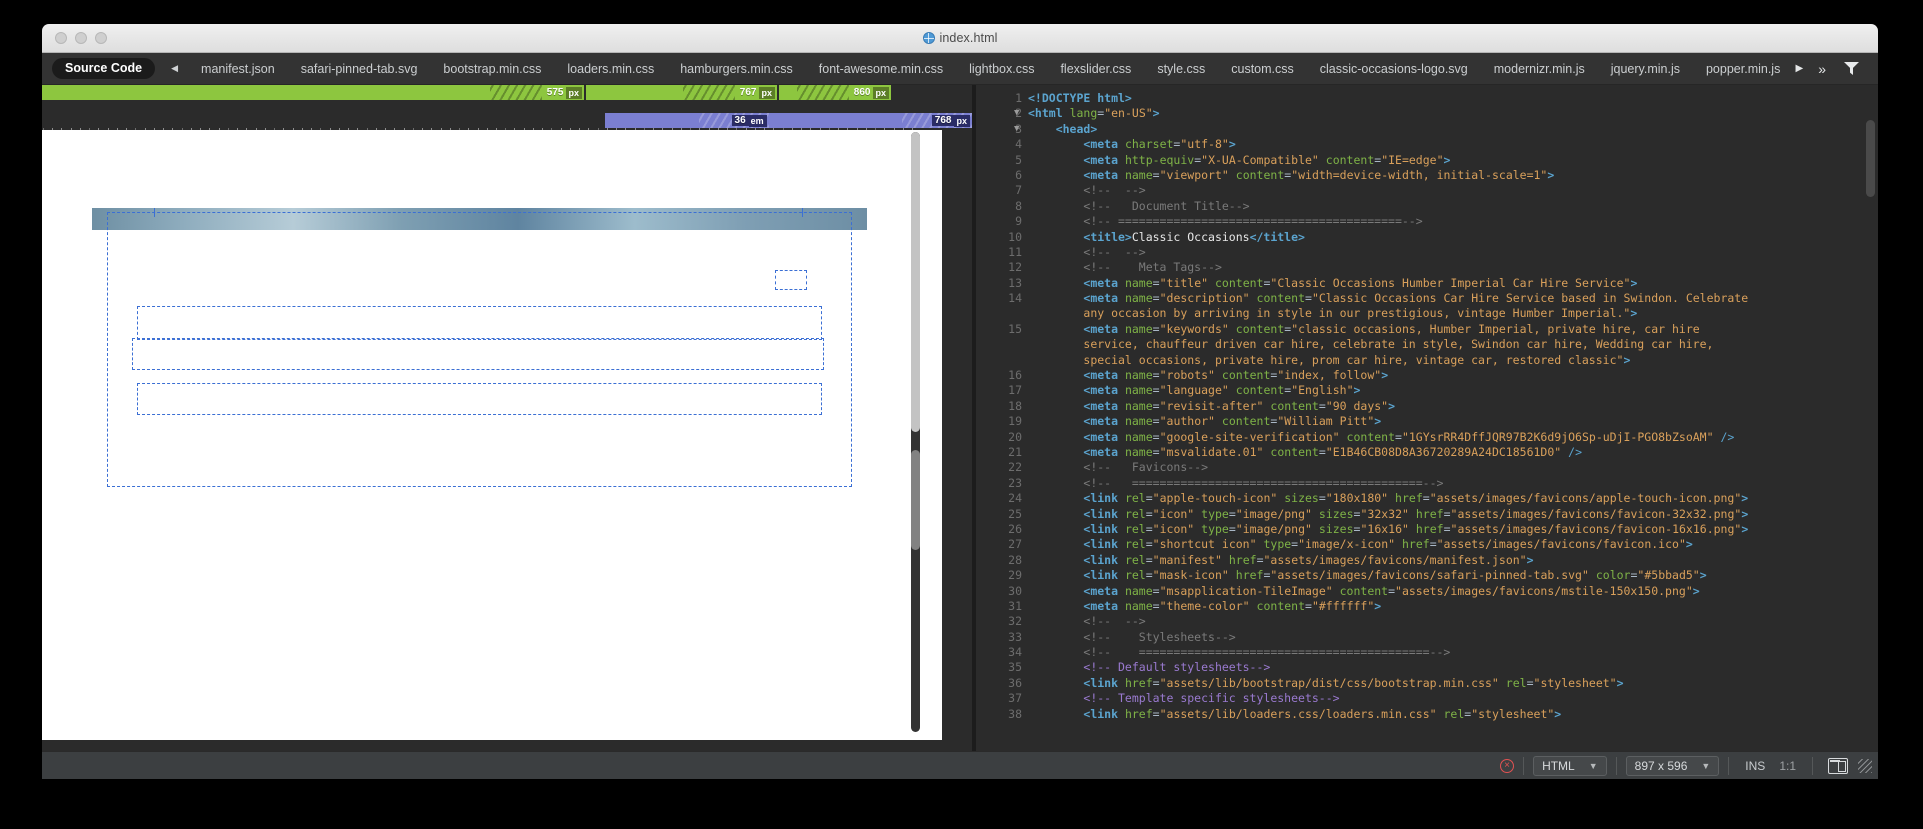  I want to click on code-line: <meta charset="utf-8">, so click(1446, 144).